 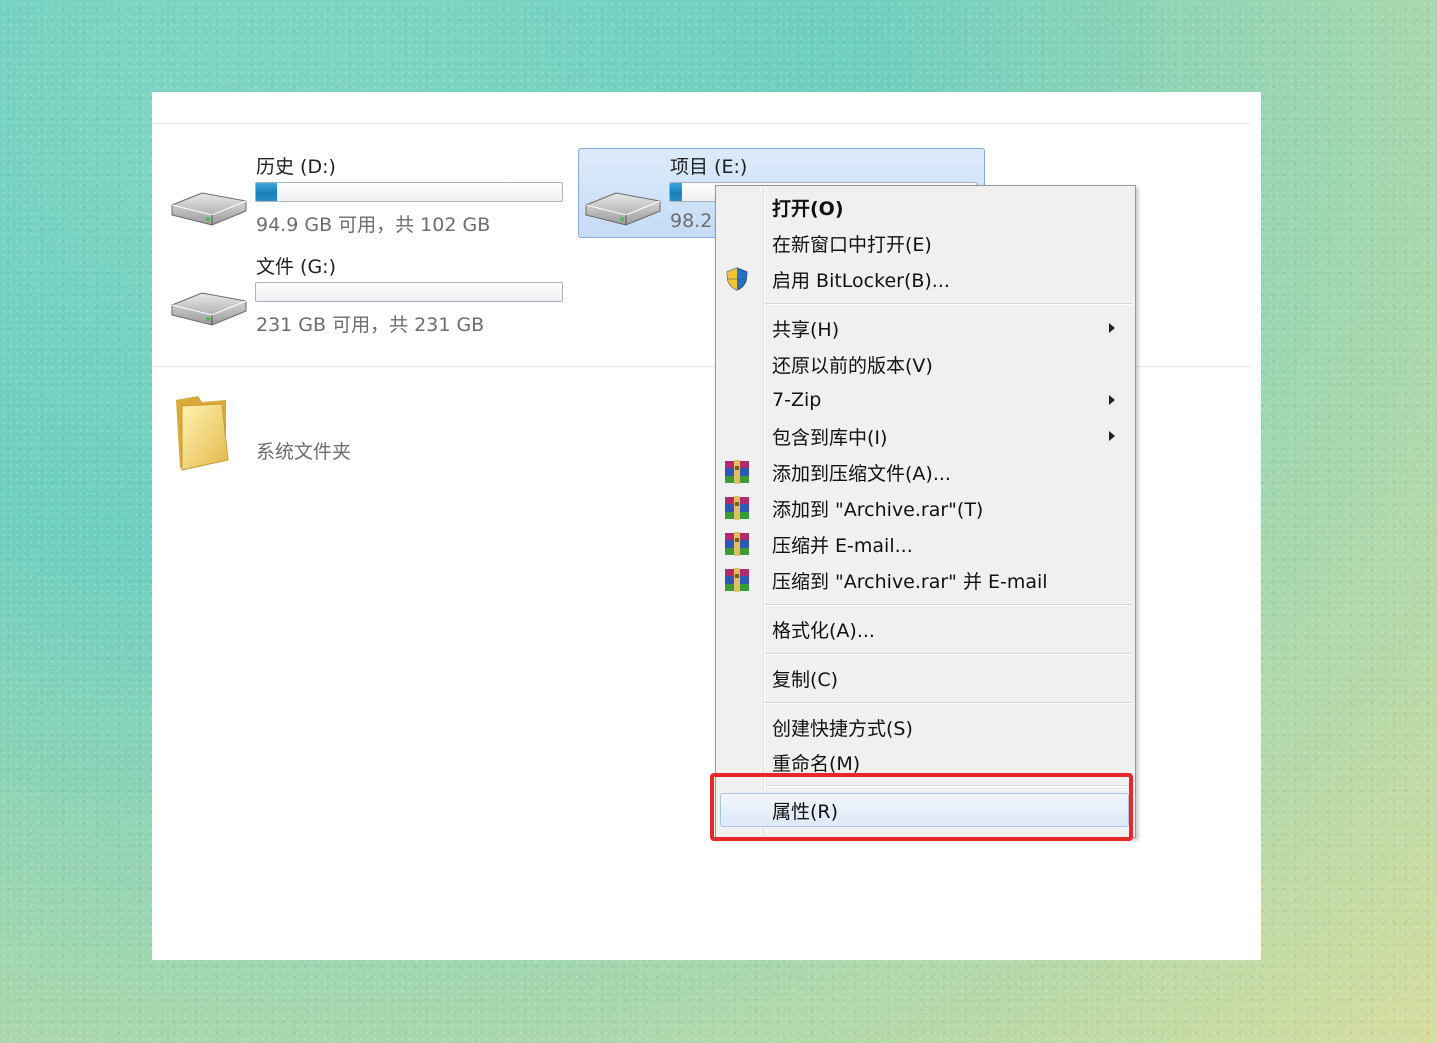 What do you see at coordinates (373, 225) in the screenshot?
I see `drive-capacity: 94.9 GB 可用，共 102 GB` at bounding box center [373, 225].